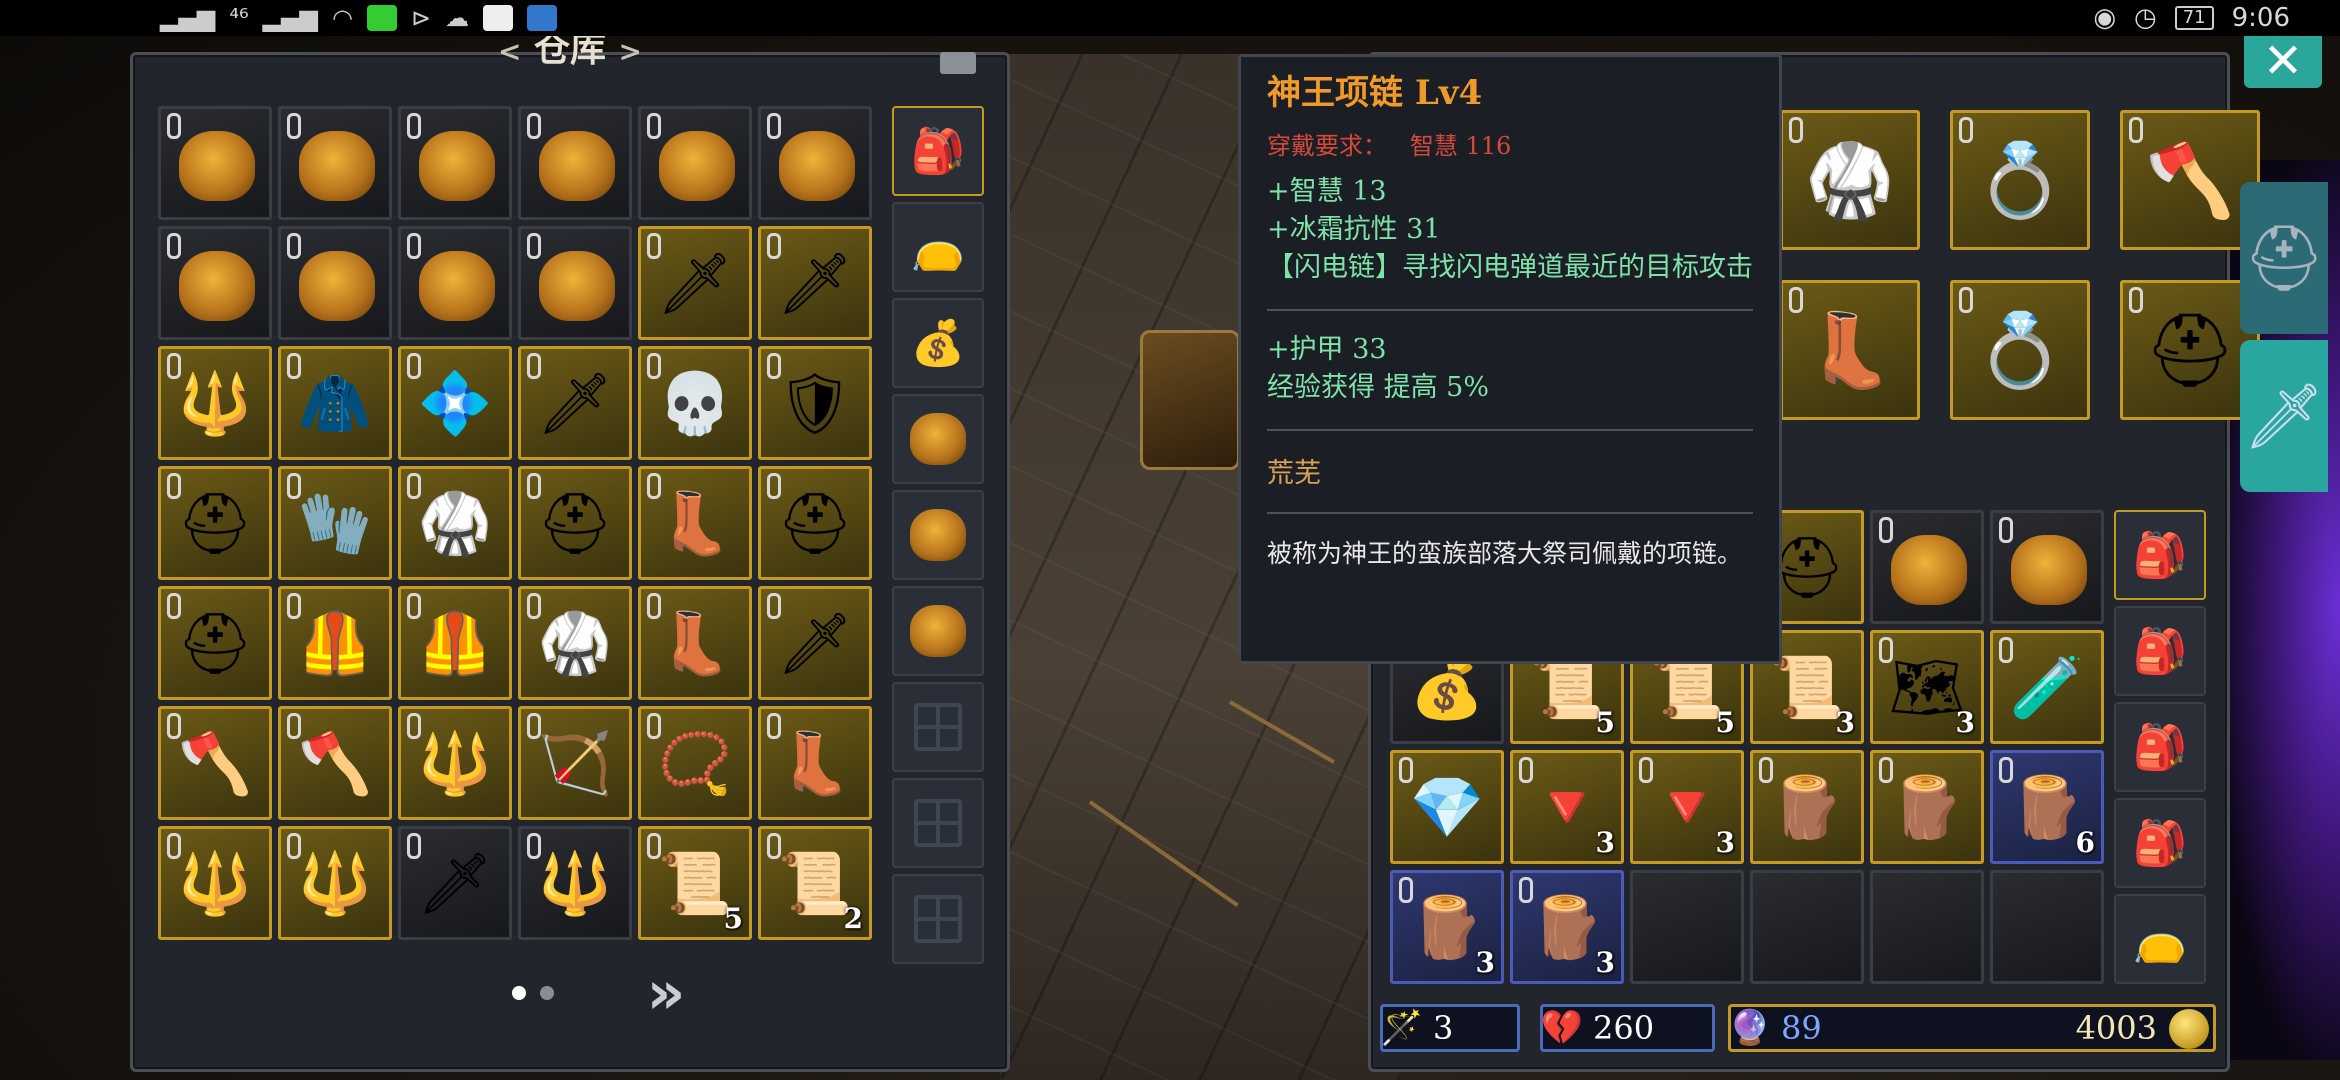 The height and width of the screenshot is (1080, 2340). I want to click on item-slot: 🧪, so click(2047, 687).